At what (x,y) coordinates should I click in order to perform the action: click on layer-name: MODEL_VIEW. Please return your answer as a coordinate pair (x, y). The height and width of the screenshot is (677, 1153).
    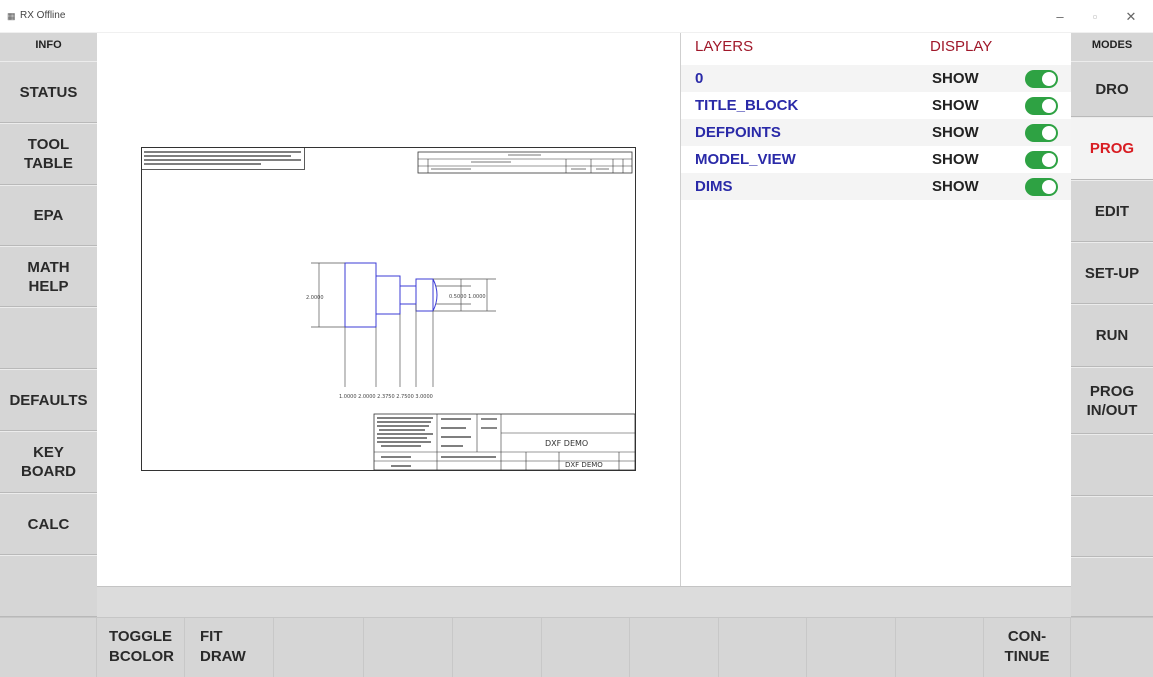
    Looking at the image, I should click on (745, 159).